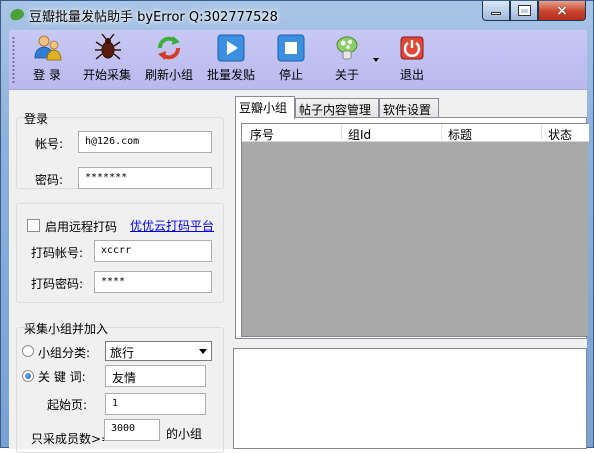  I want to click on login-users-icon, so click(47, 48).